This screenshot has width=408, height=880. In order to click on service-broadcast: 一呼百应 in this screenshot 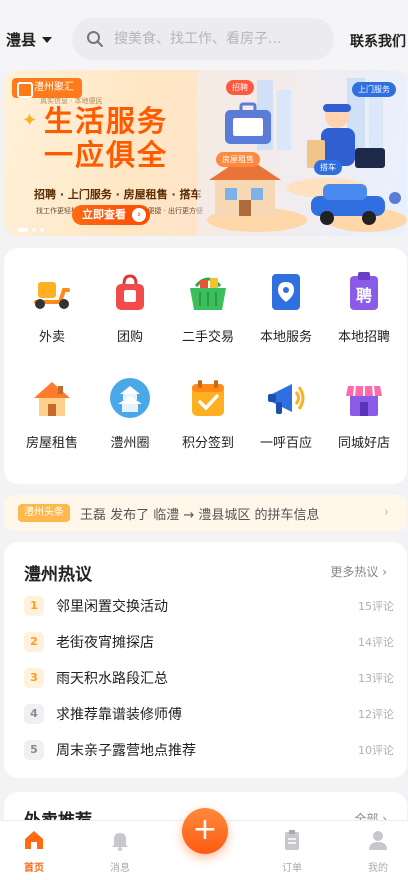, I will do `click(286, 413)`.